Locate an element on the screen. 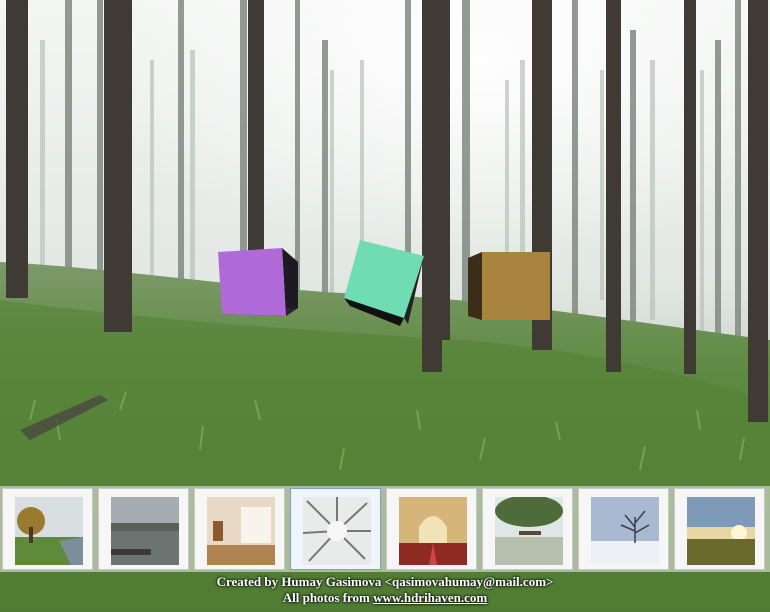 This screenshot has width=770, height=612. empty-room-image is located at coordinates (241, 531).